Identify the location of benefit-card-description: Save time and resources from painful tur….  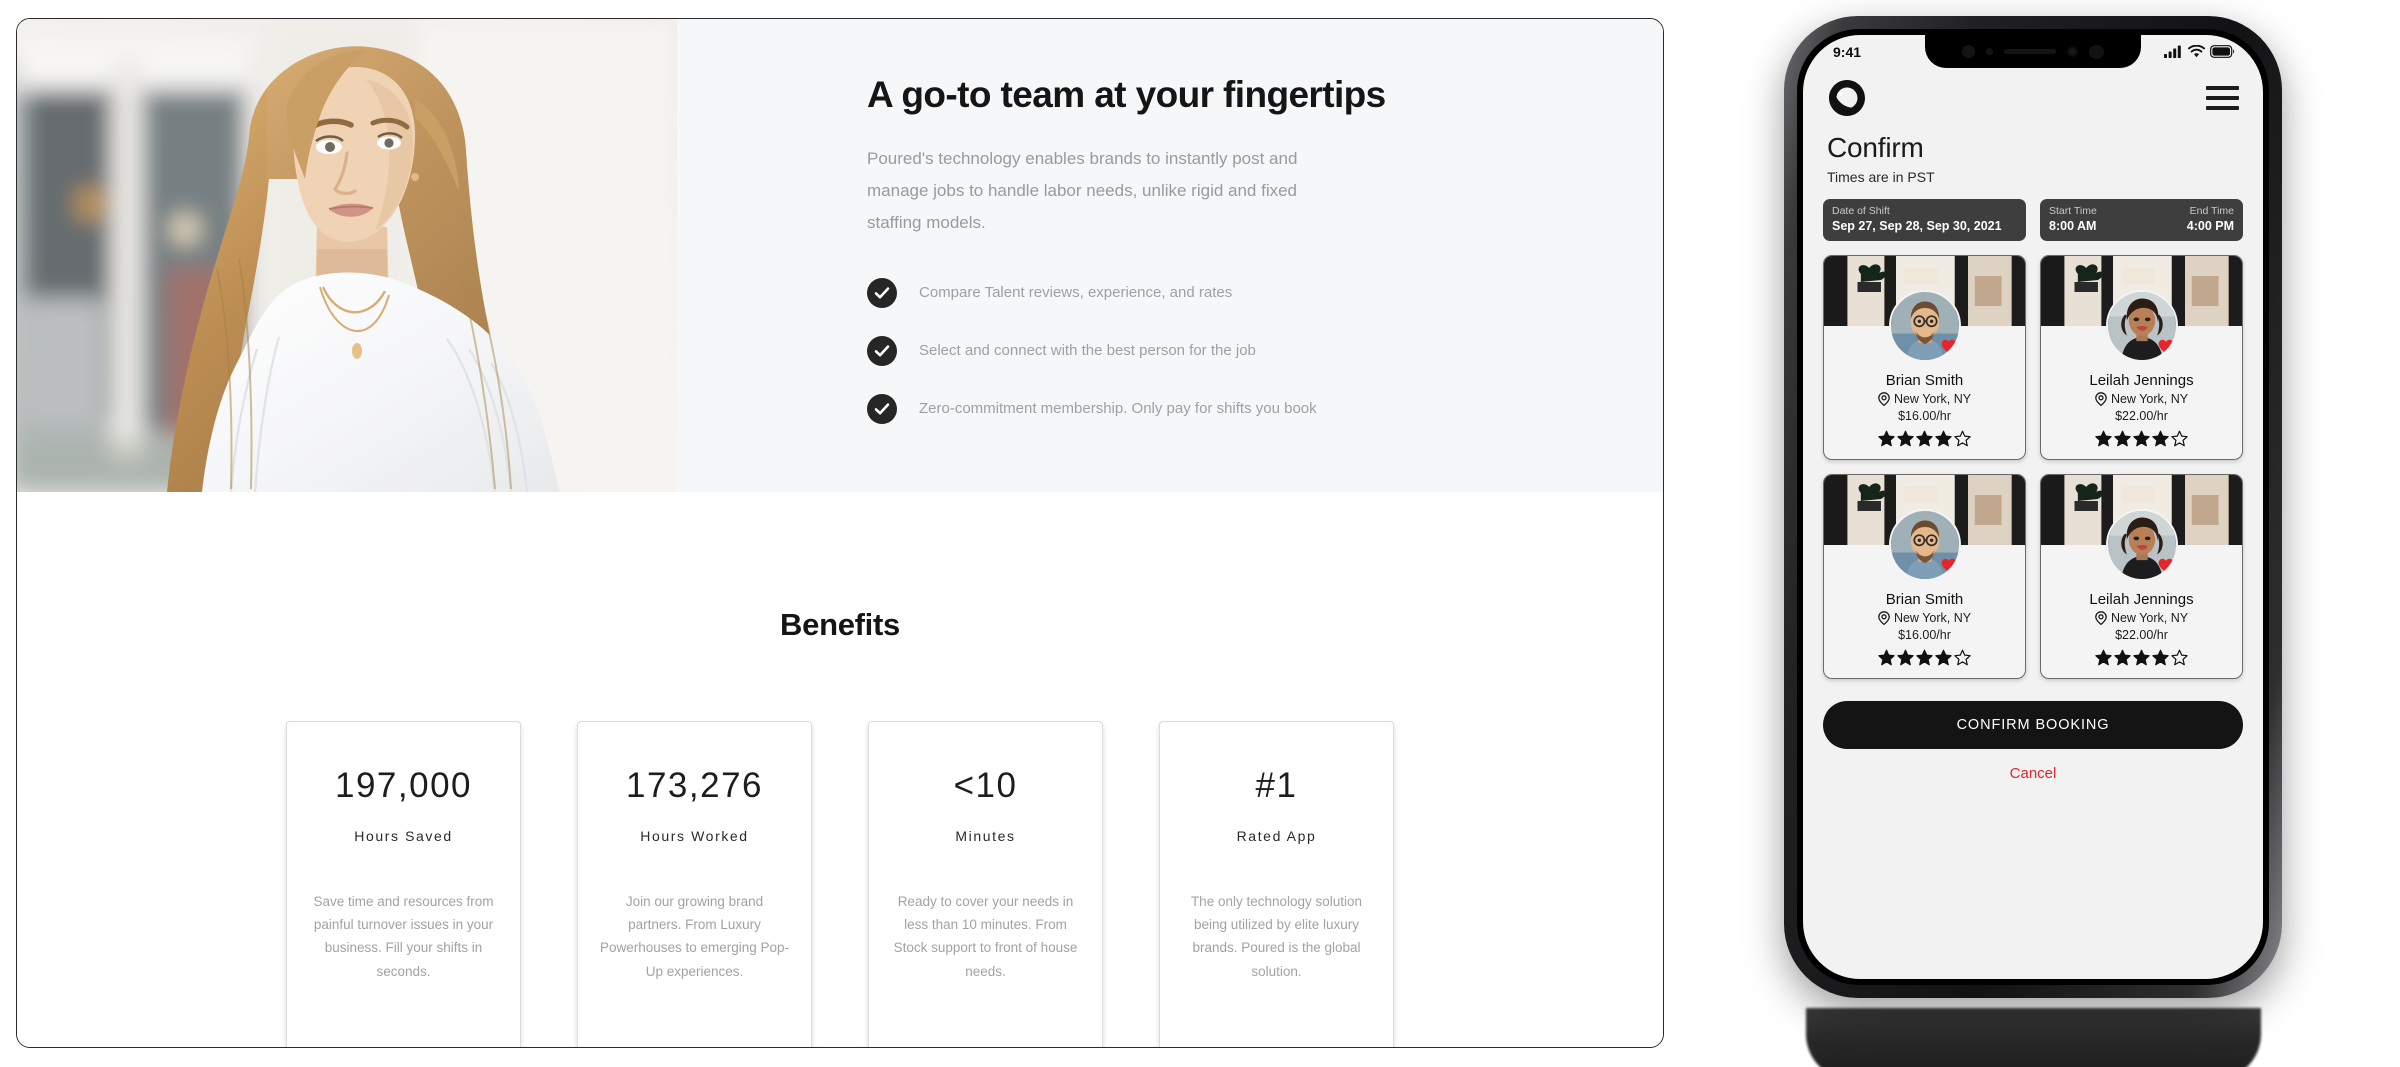
(403, 936).